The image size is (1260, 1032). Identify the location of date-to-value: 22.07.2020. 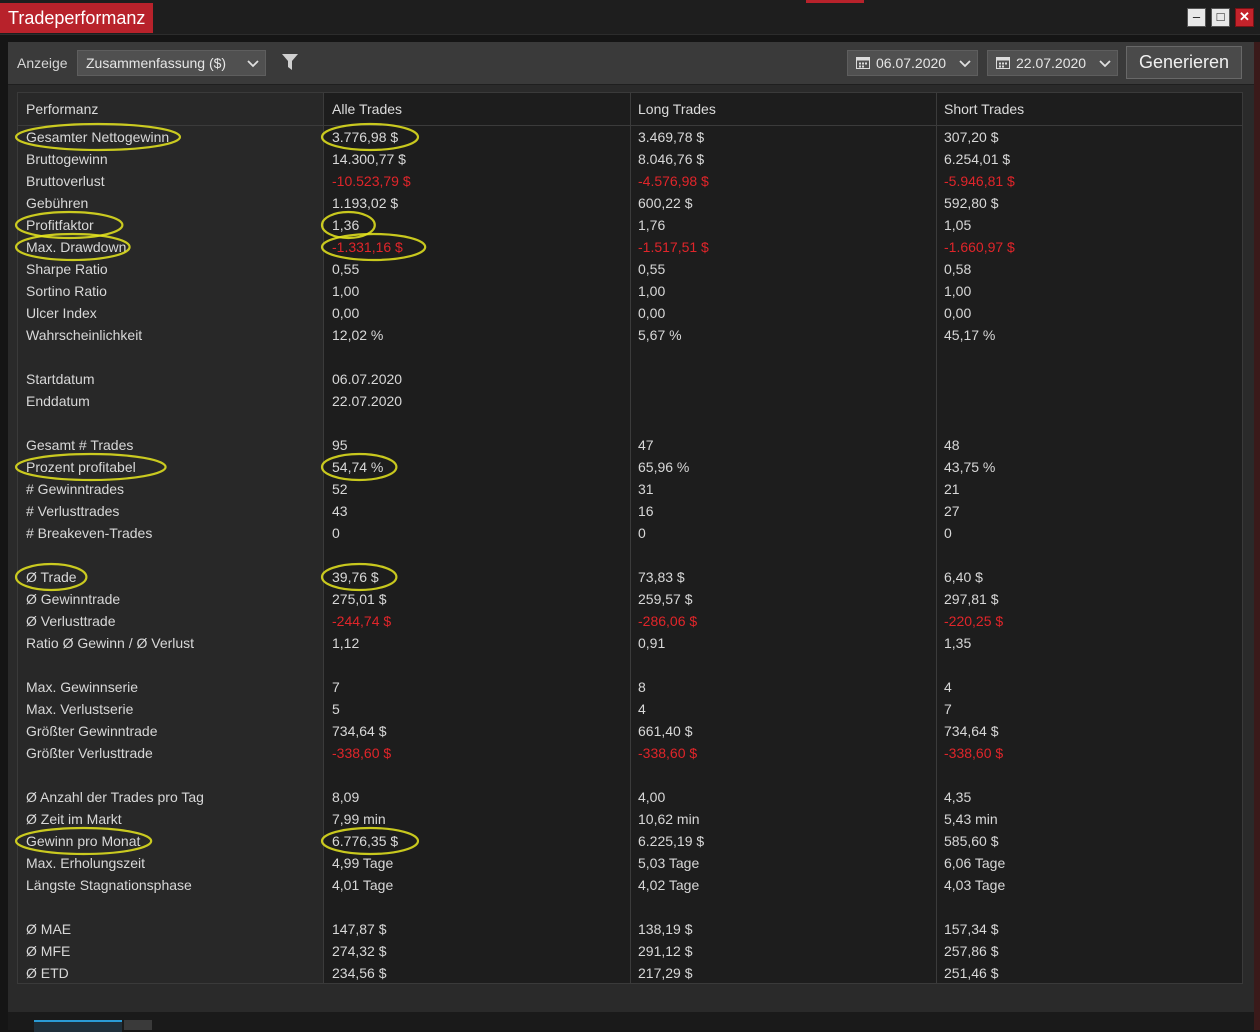
(1051, 63).